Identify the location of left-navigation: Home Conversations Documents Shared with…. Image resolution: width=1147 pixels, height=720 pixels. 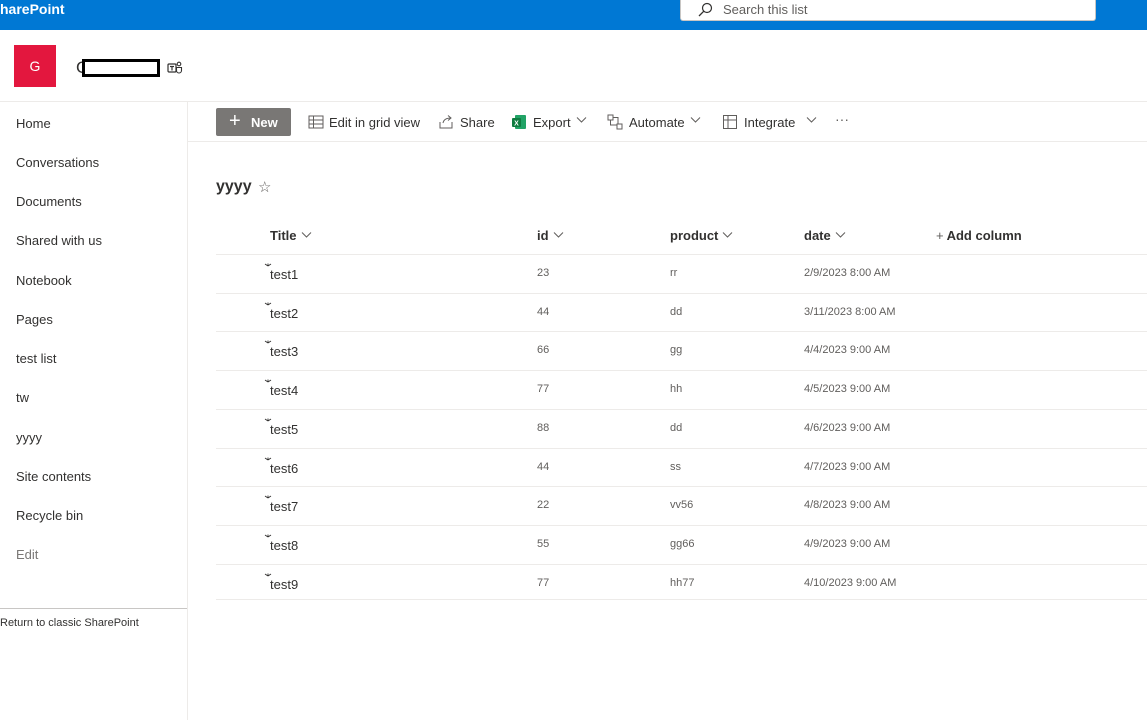
(94, 411).